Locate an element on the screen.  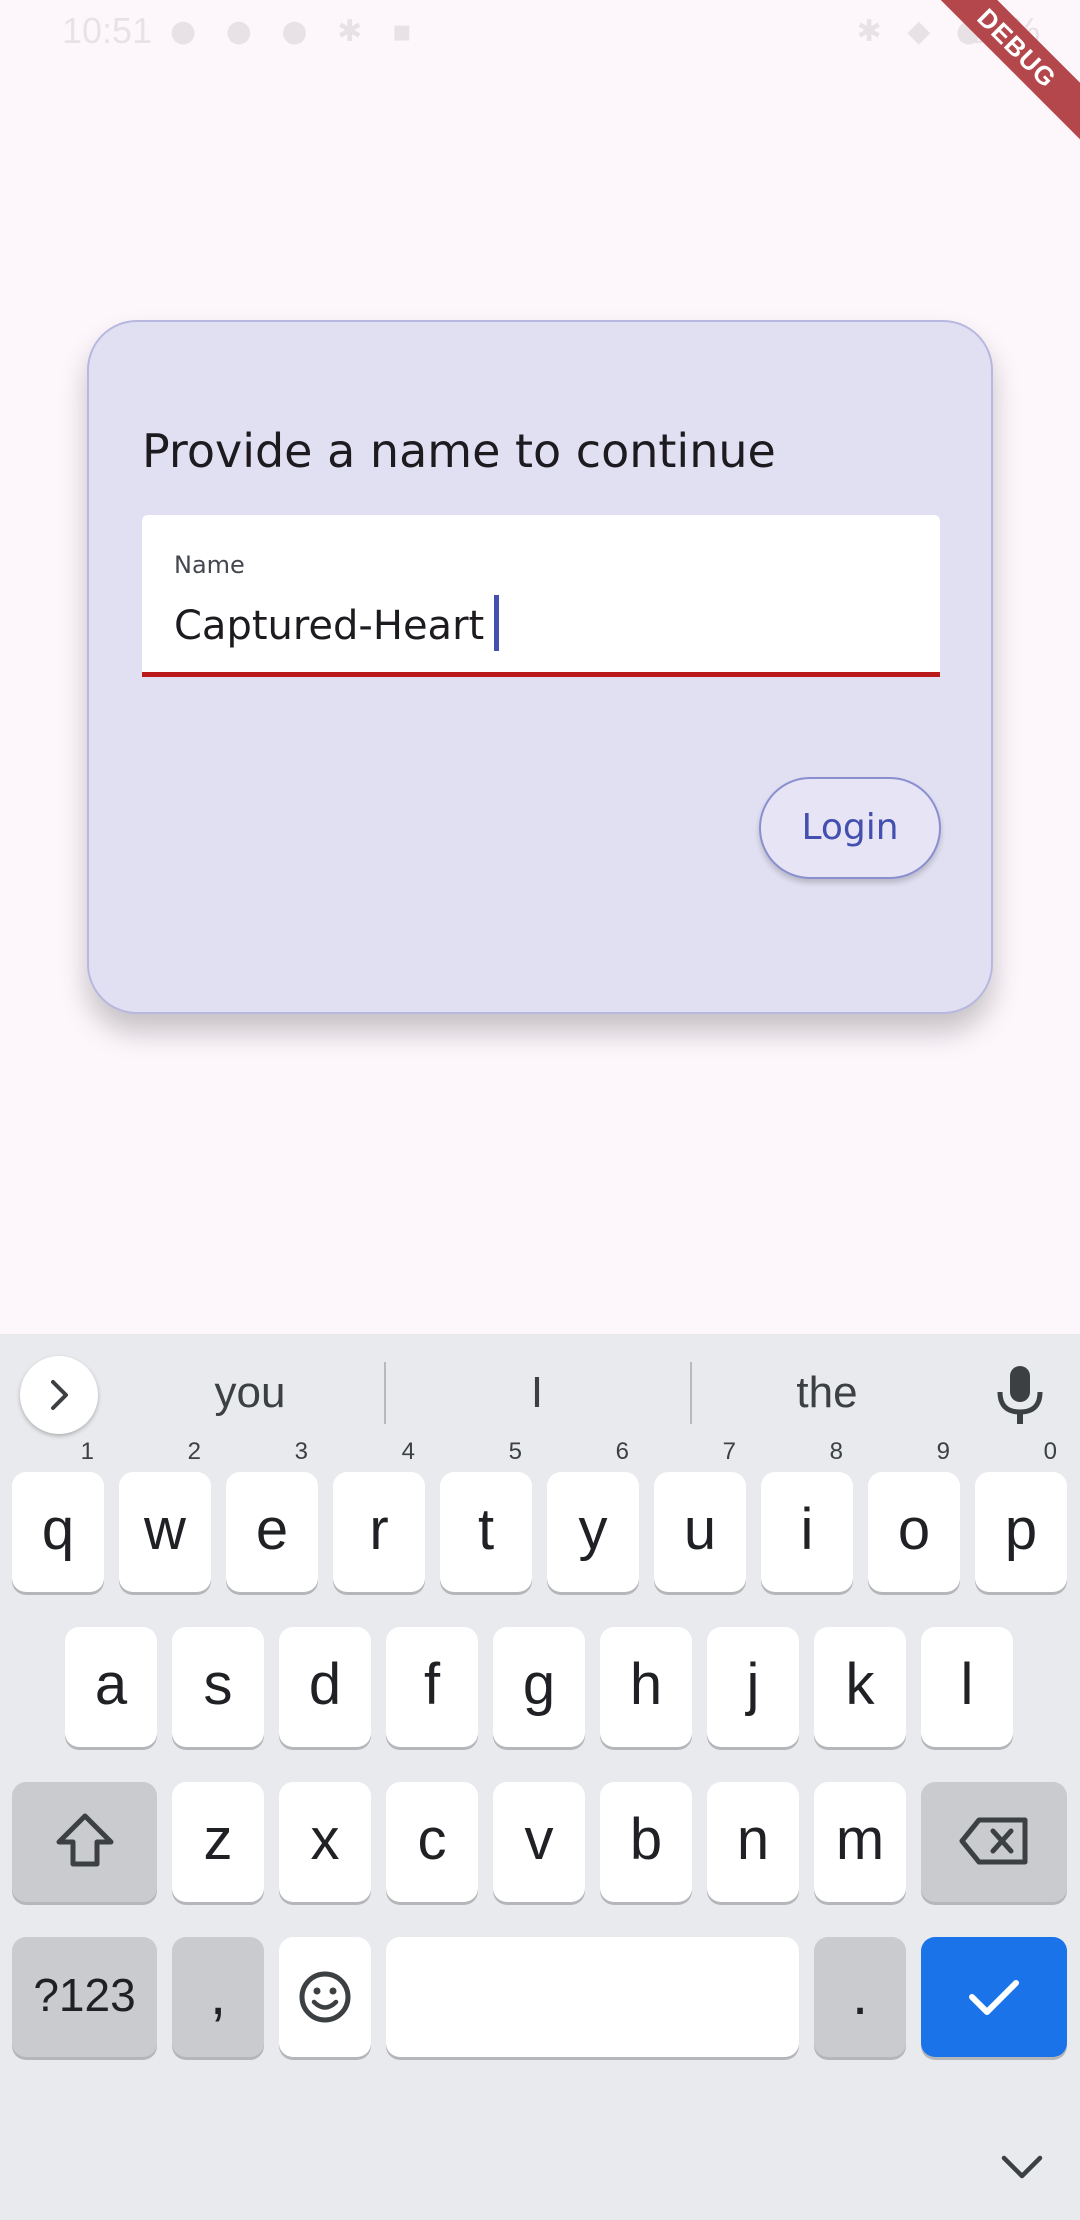
backspace-icon is located at coordinates (993, 1841).